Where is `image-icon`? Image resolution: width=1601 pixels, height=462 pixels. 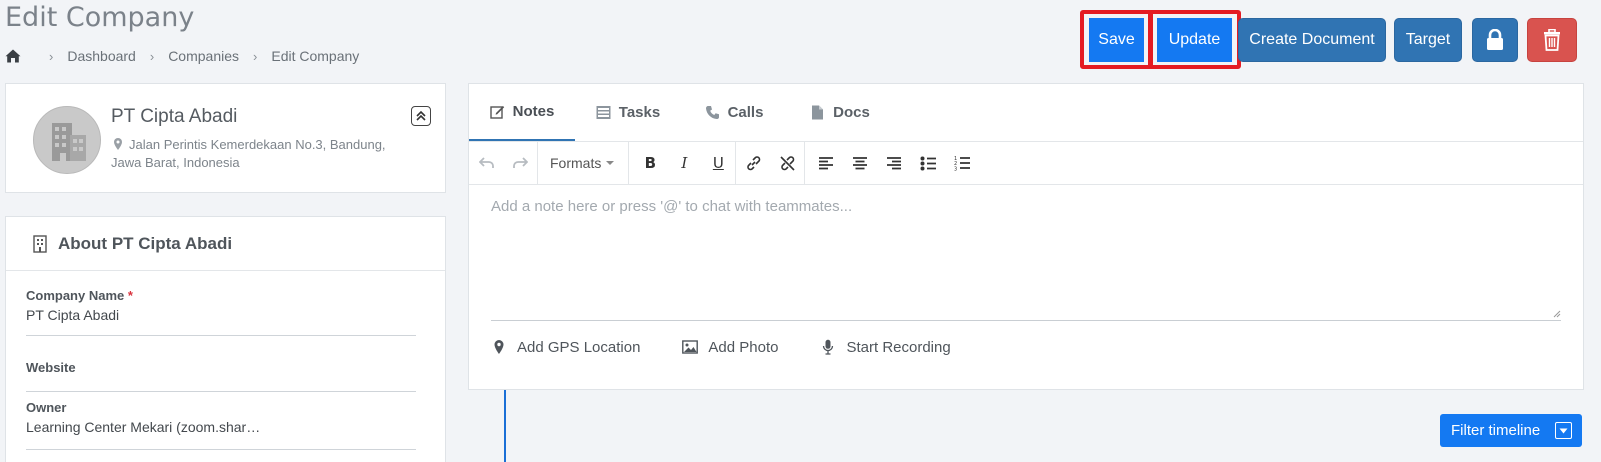
image-icon is located at coordinates (690, 347).